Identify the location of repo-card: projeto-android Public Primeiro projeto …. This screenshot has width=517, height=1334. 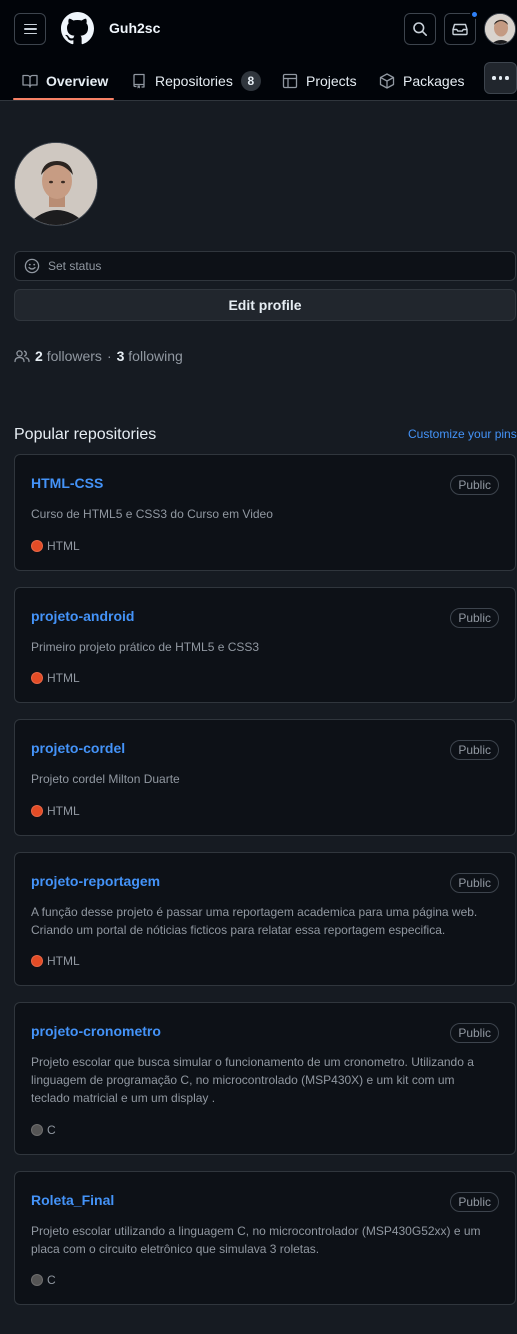
(265, 645).